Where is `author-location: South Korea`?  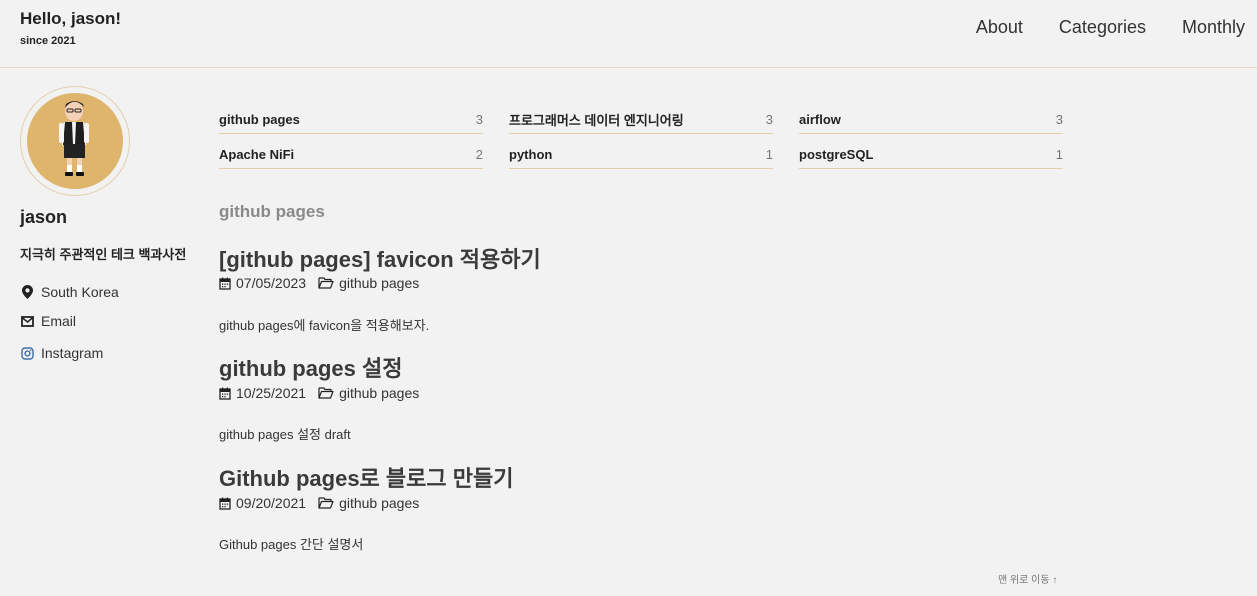 author-location: South Korea is located at coordinates (69, 292).